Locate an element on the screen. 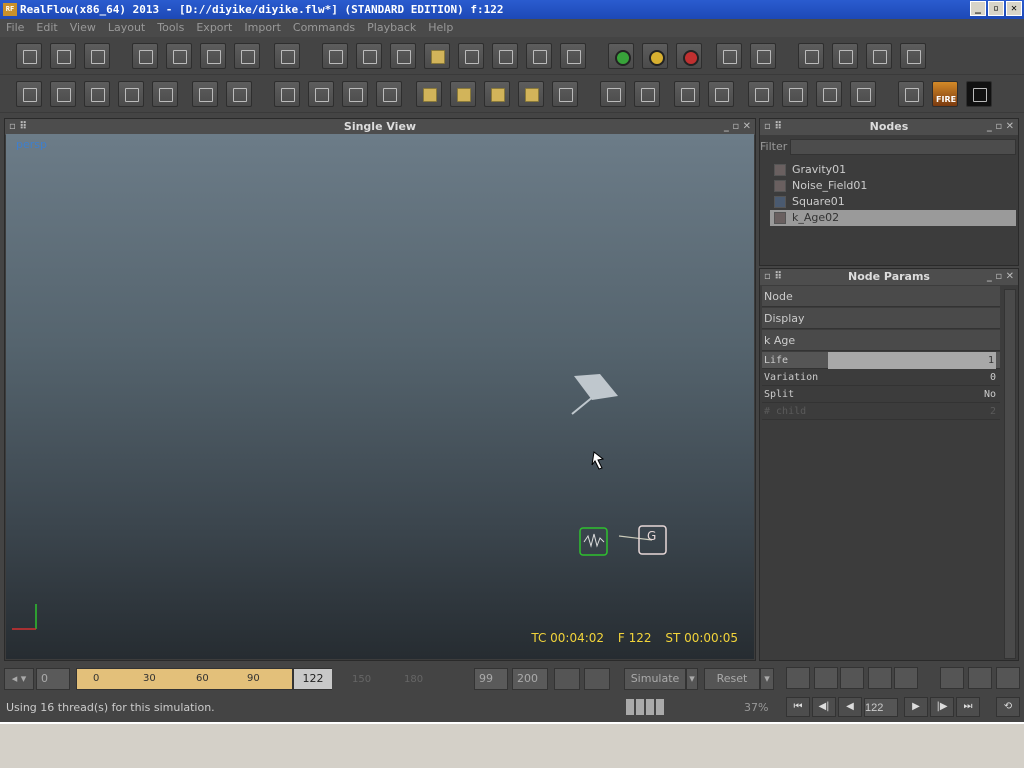  simulate-nodes-icon is located at coordinates (811, 56).